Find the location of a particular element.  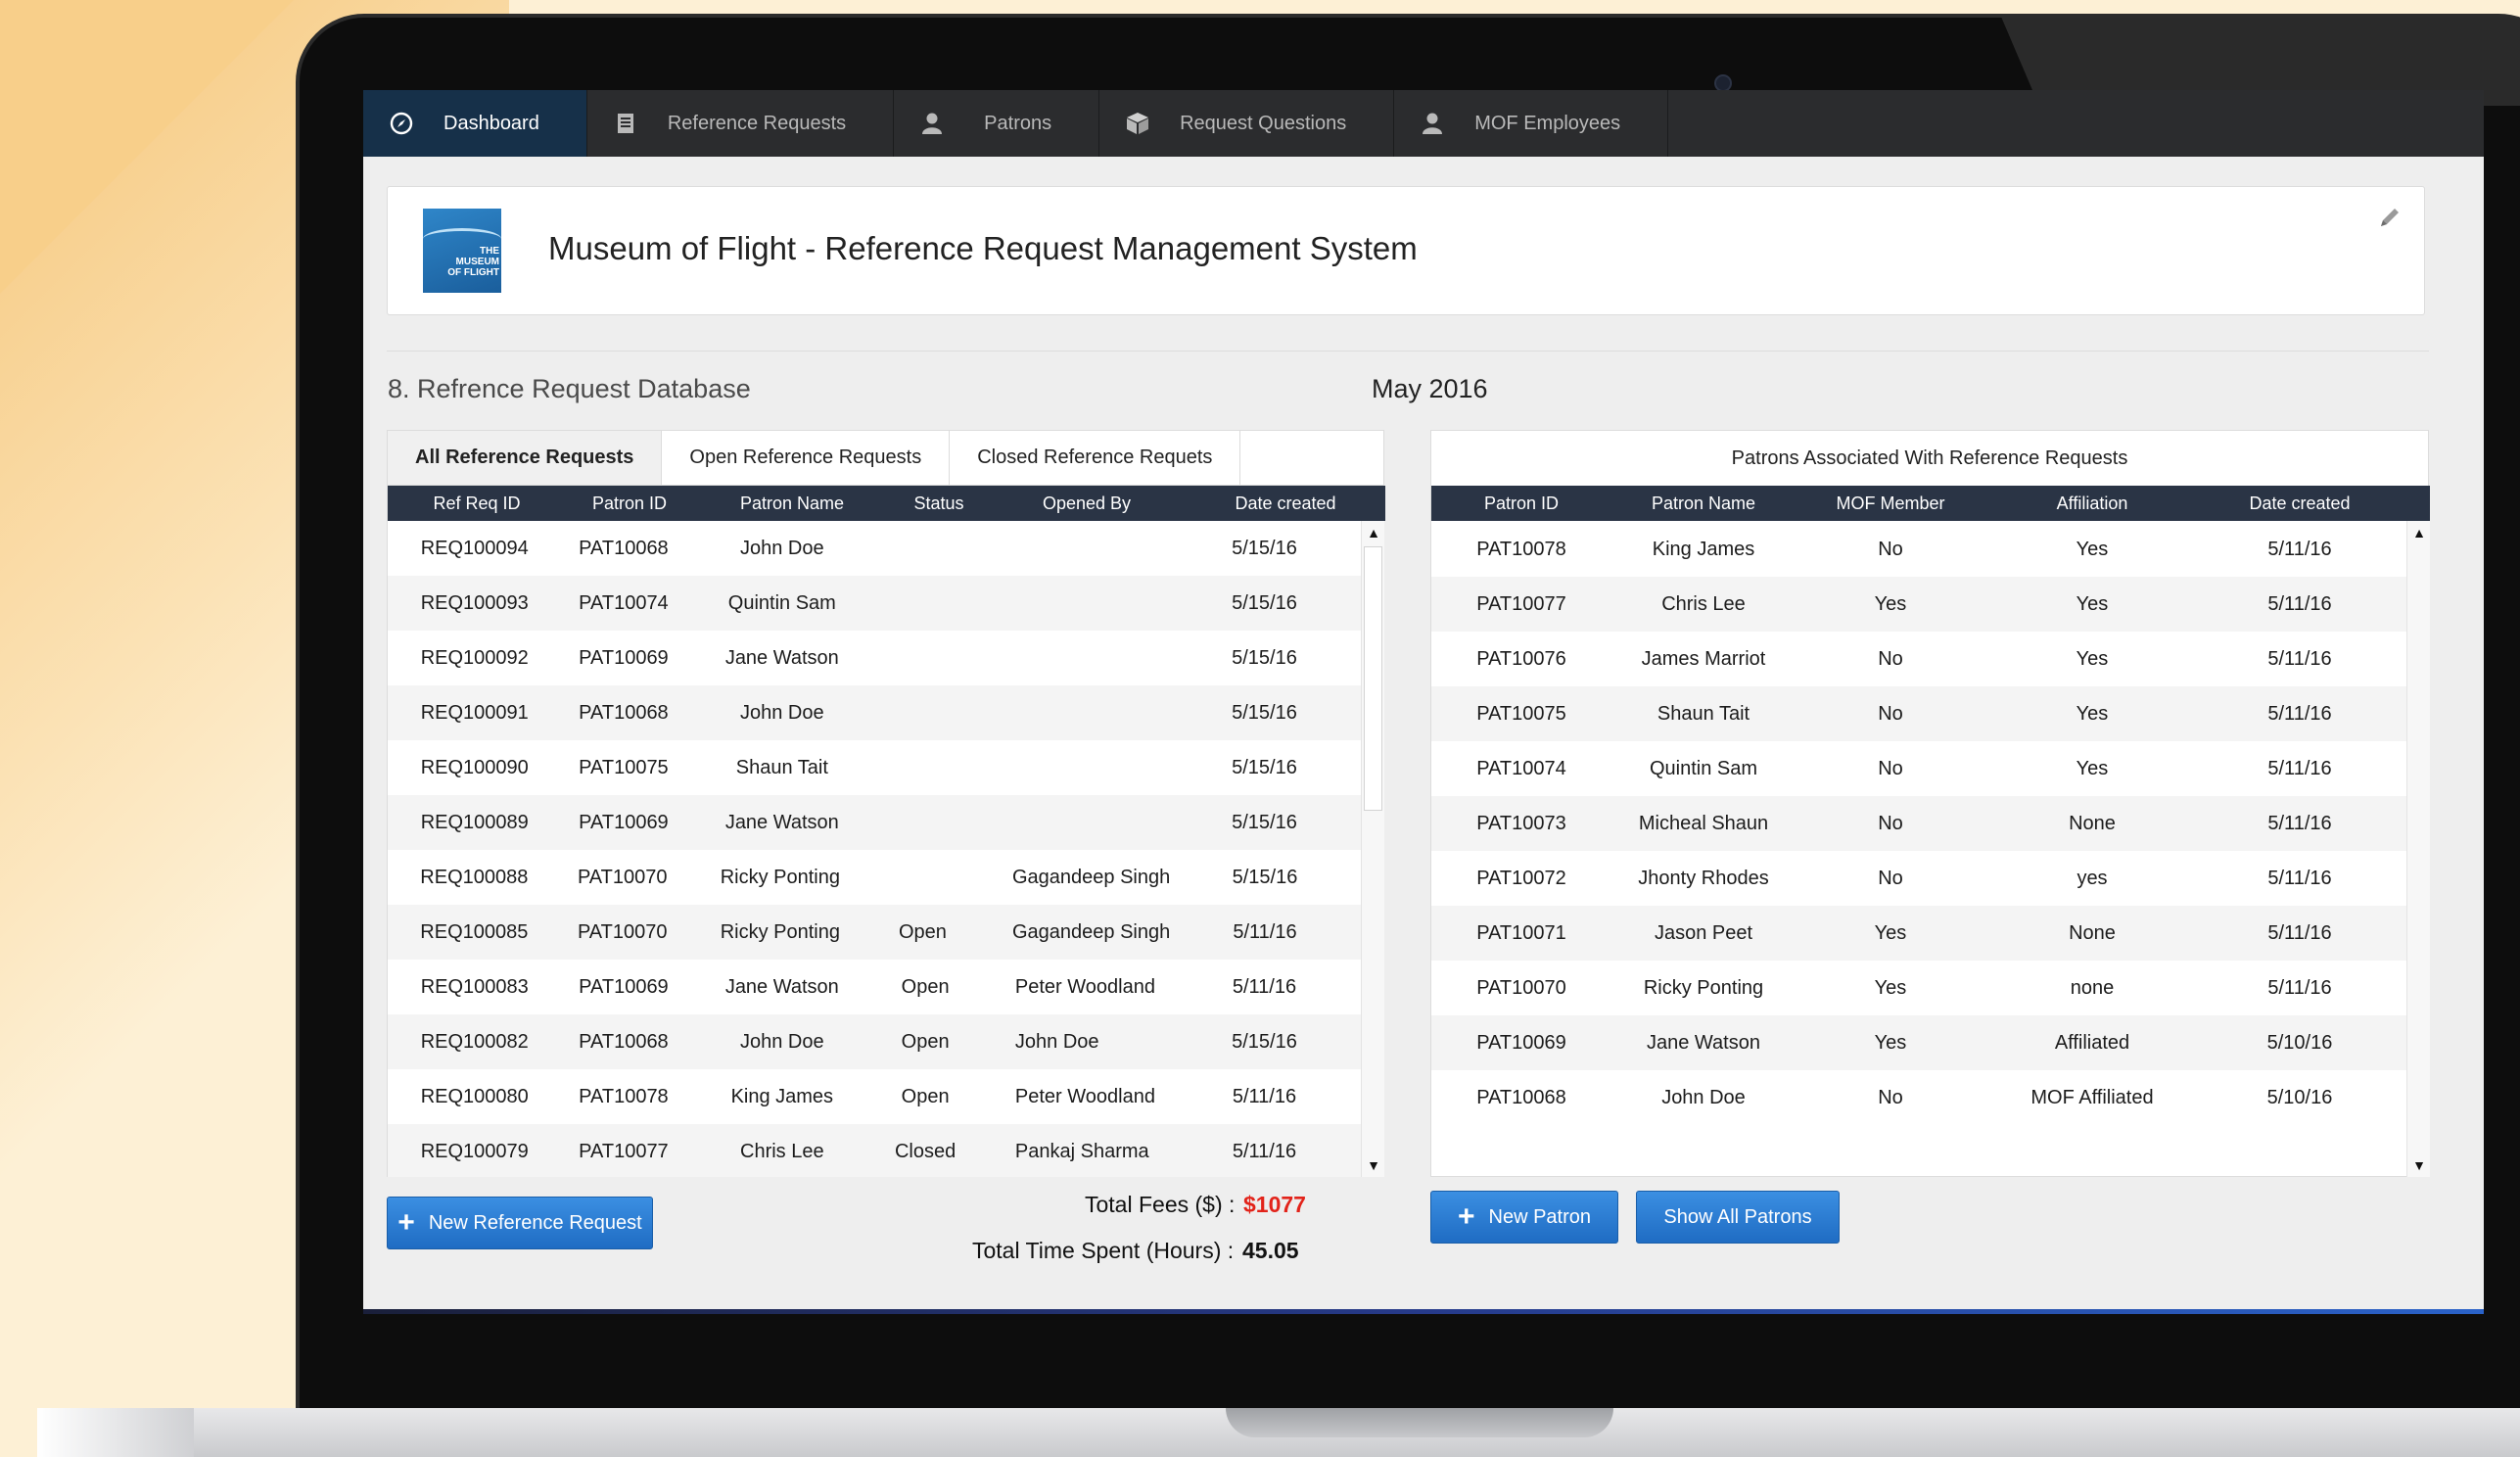

table-cell: PAT10071 is located at coordinates (1521, 932).